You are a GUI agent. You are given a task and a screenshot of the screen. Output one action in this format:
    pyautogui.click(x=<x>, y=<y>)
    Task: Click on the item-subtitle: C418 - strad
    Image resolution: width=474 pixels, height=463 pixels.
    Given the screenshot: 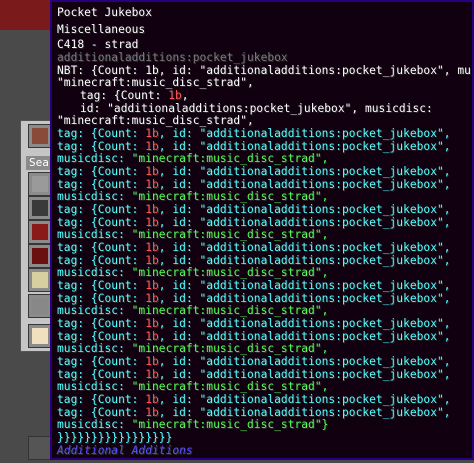 What is the action you would take?
    pyautogui.click(x=98, y=44)
    